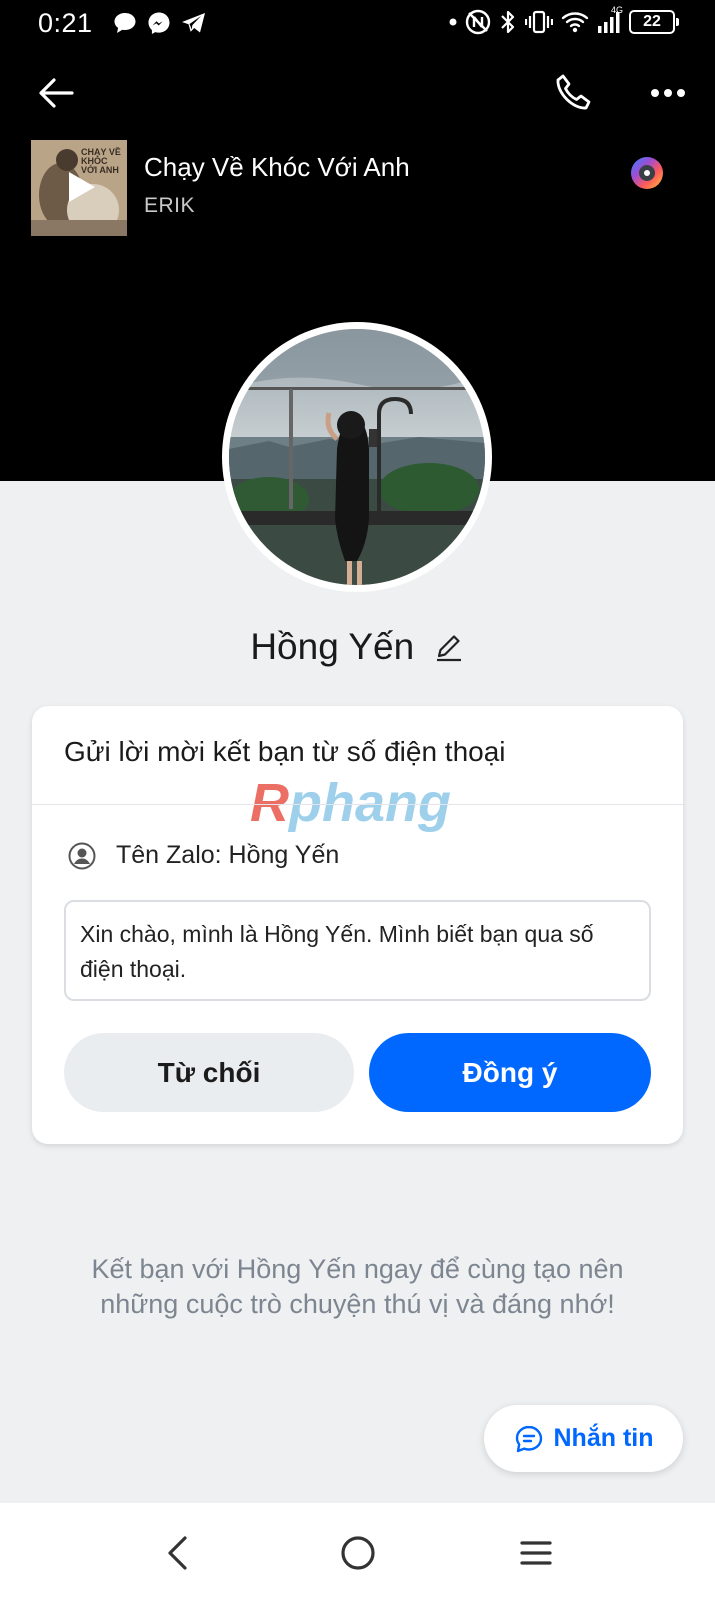 The image size is (715, 1600). What do you see at coordinates (170, 205) in the screenshot?
I see `song-artist: ERIK` at bounding box center [170, 205].